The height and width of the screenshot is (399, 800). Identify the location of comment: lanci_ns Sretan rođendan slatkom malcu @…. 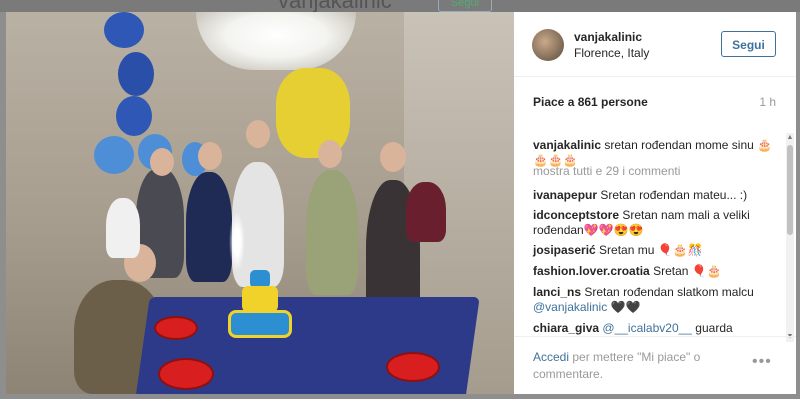
(653, 300).